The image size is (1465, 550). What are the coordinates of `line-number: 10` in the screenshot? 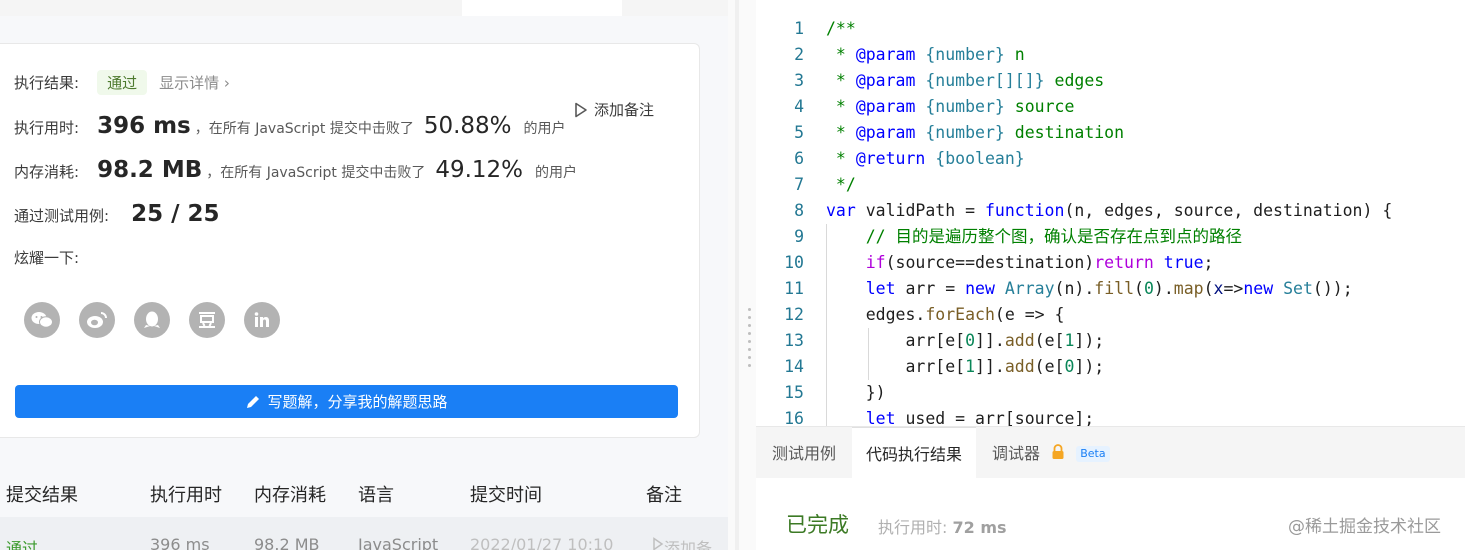 It's located at (794, 262).